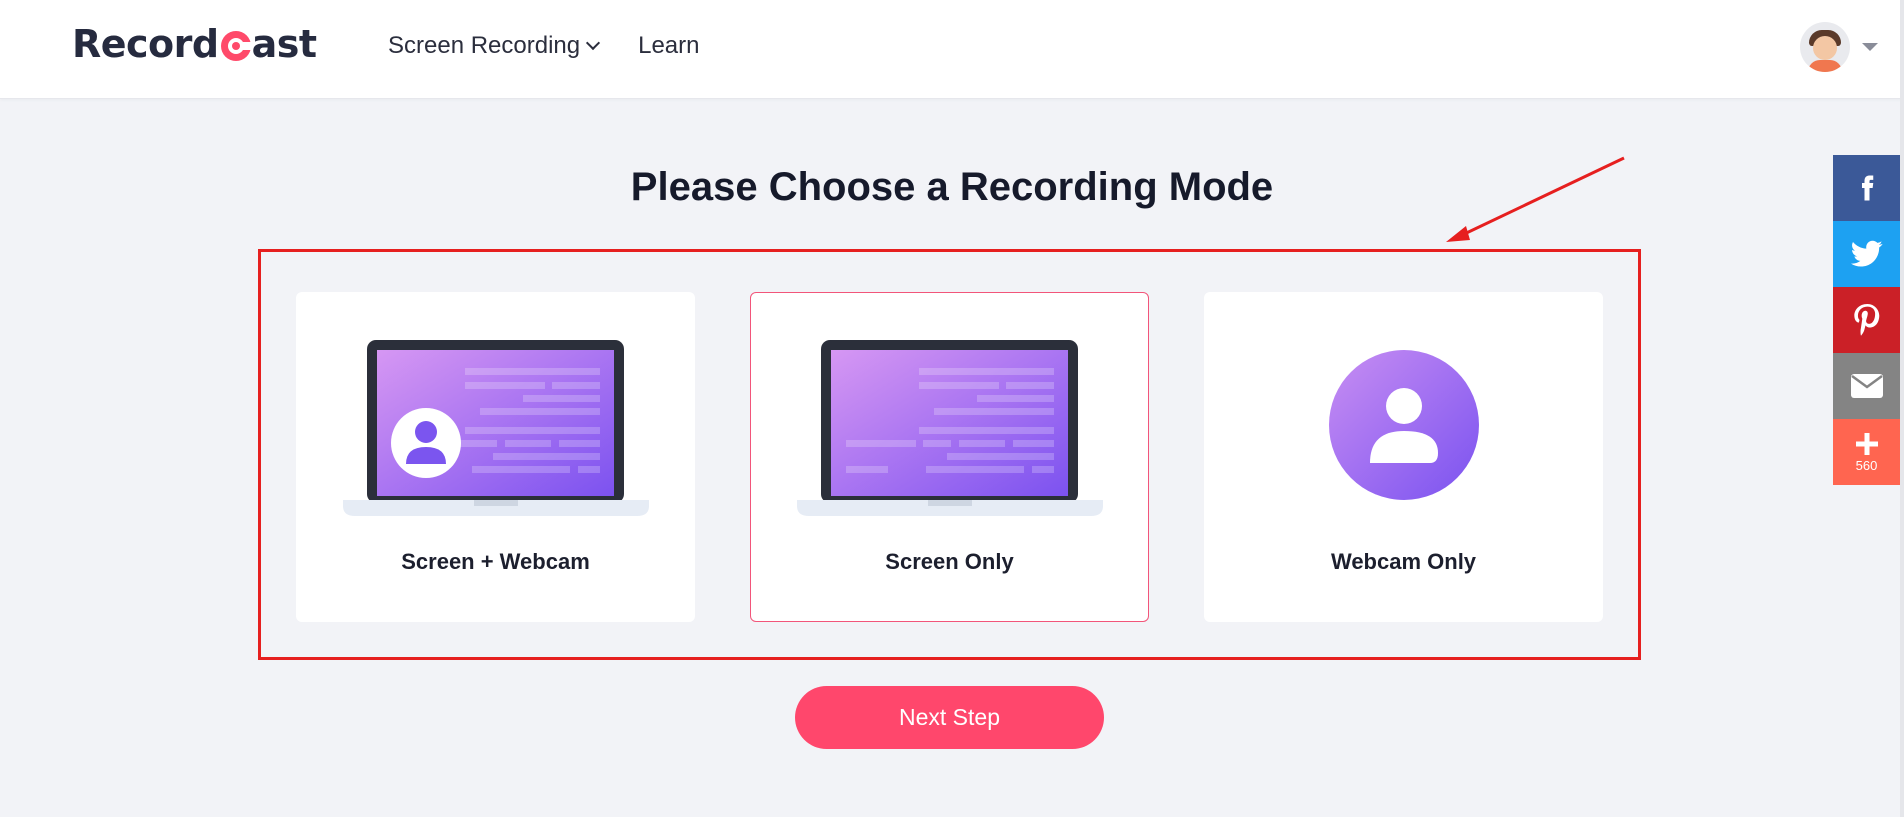 This screenshot has height=817, width=1904. What do you see at coordinates (284, 44) in the screenshot?
I see `logo-text-suffix: ast` at bounding box center [284, 44].